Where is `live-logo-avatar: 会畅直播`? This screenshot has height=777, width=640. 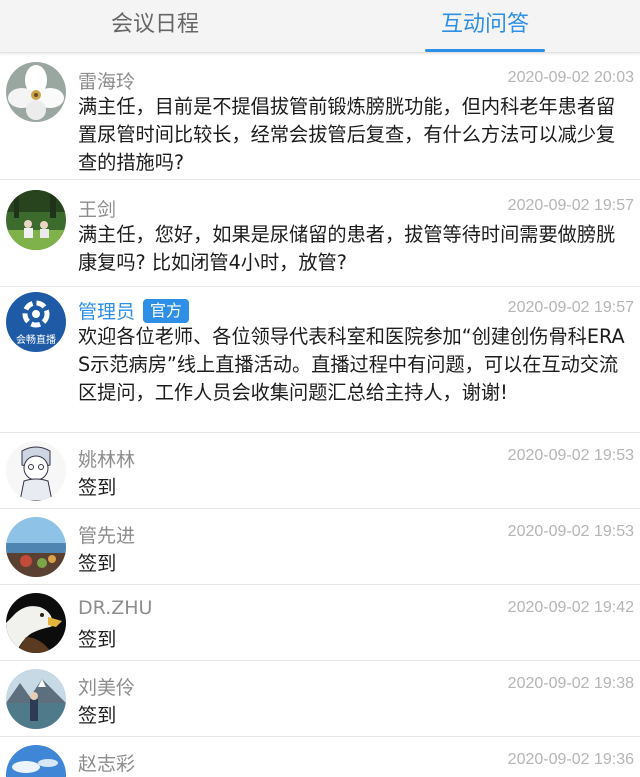
live-logo-avatar: 会畅直播 is located at coordinates (36, 322).